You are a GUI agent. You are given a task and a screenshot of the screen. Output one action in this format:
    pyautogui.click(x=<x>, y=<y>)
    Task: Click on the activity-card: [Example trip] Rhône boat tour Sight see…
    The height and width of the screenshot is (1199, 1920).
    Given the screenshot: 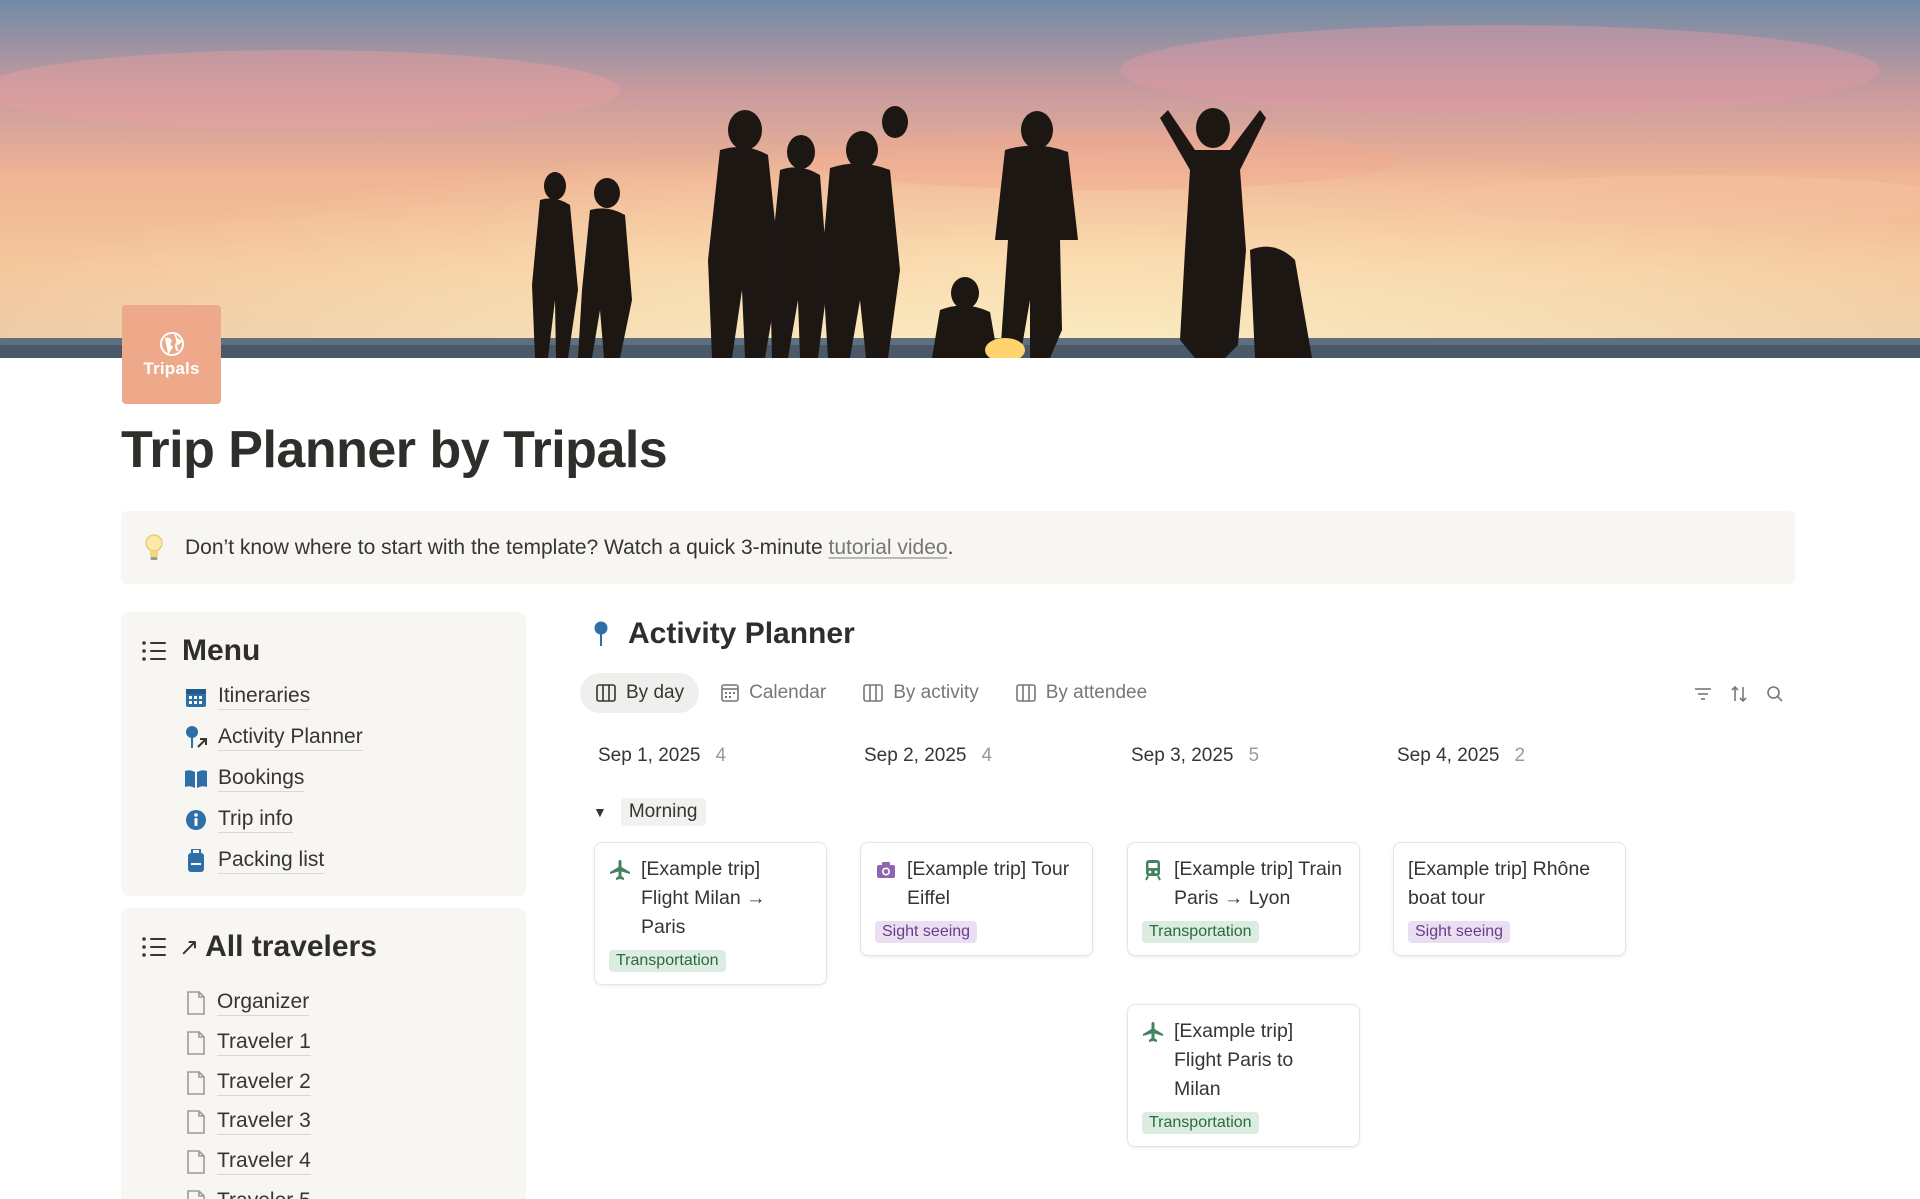 What is the action you would take?
    pyautogui.click(x=1509, y=899)
    